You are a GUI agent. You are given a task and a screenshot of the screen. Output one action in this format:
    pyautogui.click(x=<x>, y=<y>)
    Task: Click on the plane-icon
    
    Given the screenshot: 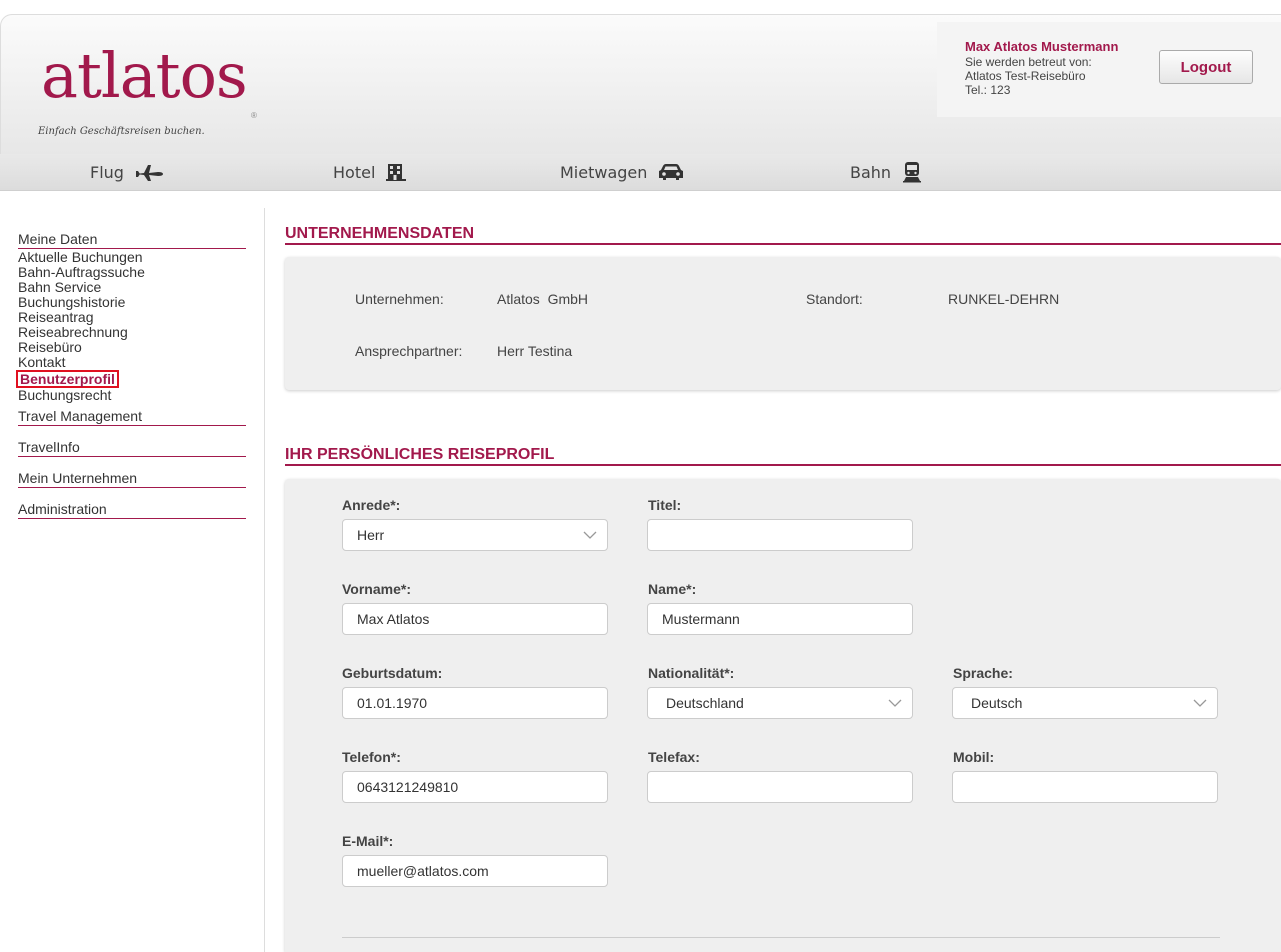 What is the action you would take?
    pyautogui.click(x=149, y=173)
    